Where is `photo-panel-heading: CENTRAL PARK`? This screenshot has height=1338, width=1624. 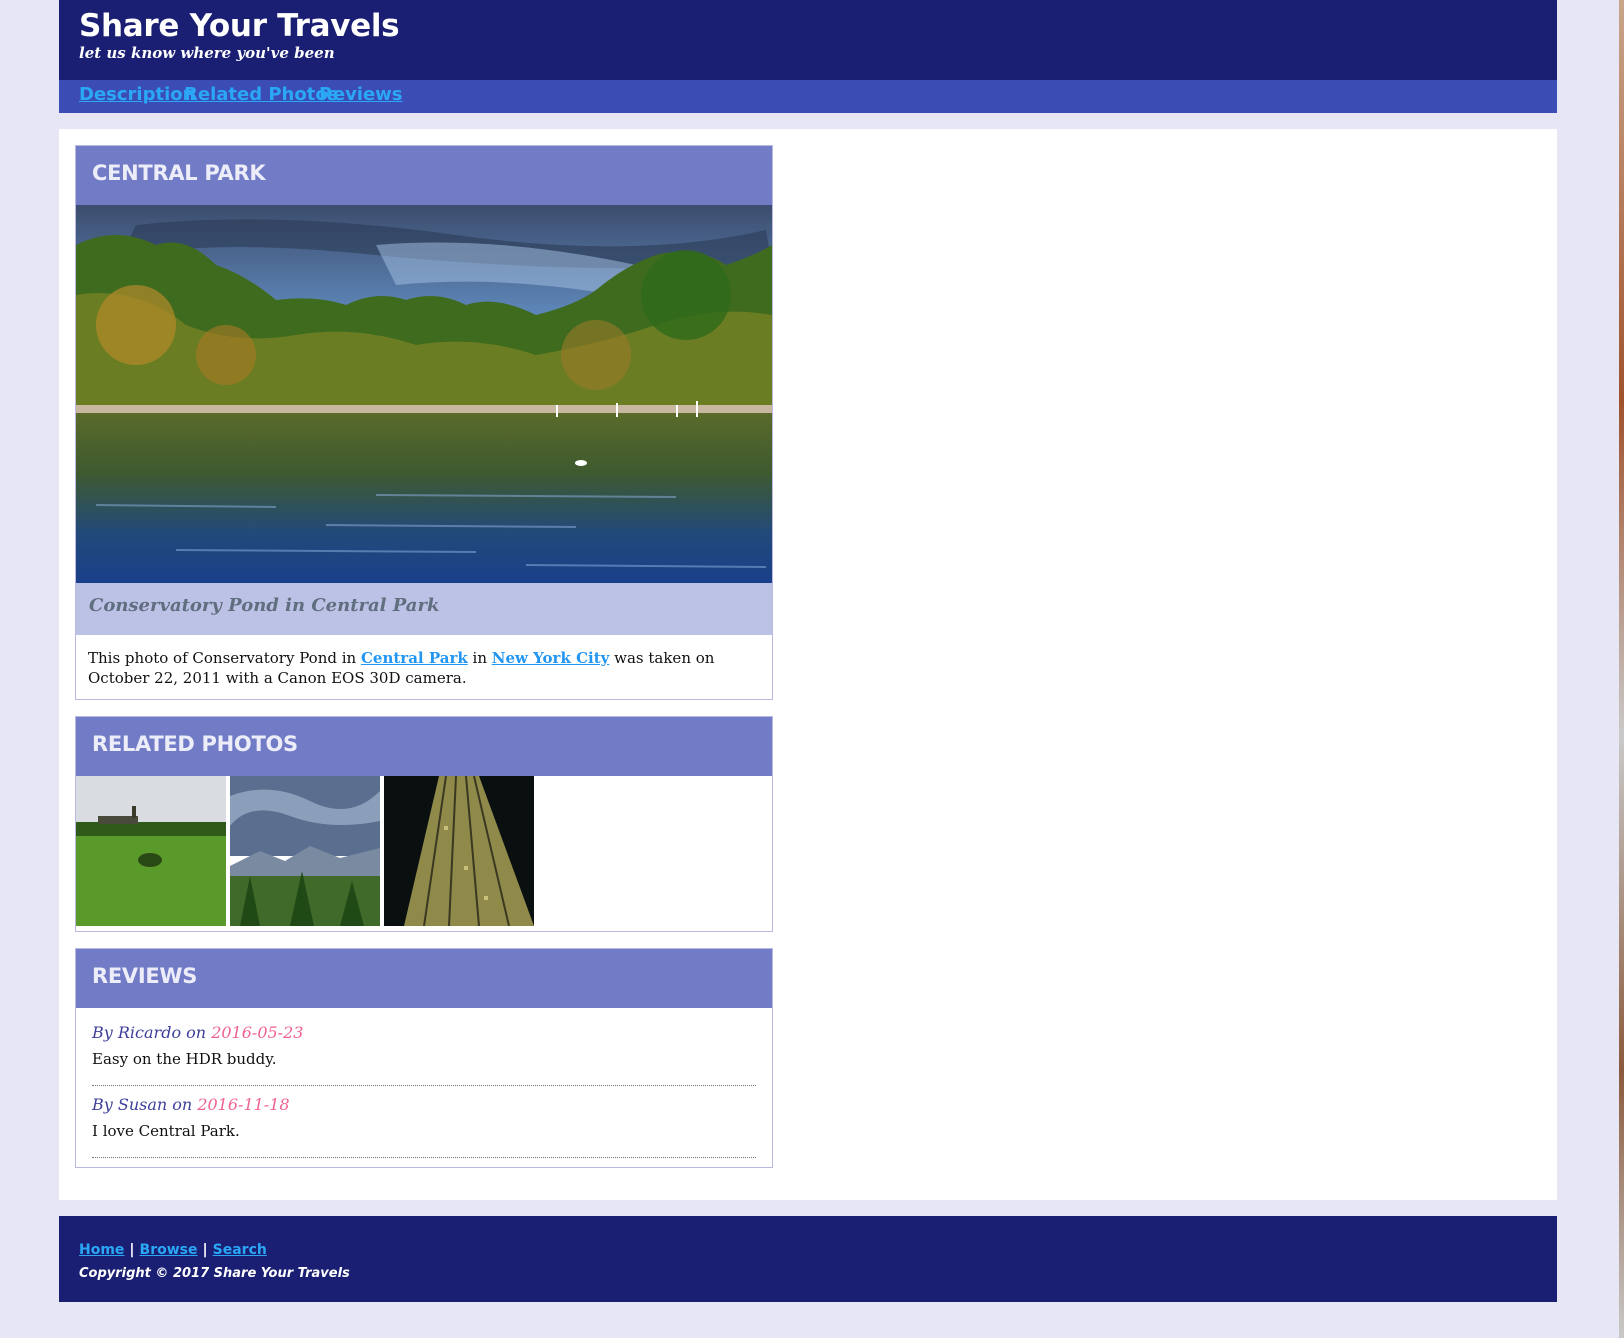 photo-panel-heading: CENTRAL PARK is located at coordinates (424, 175).